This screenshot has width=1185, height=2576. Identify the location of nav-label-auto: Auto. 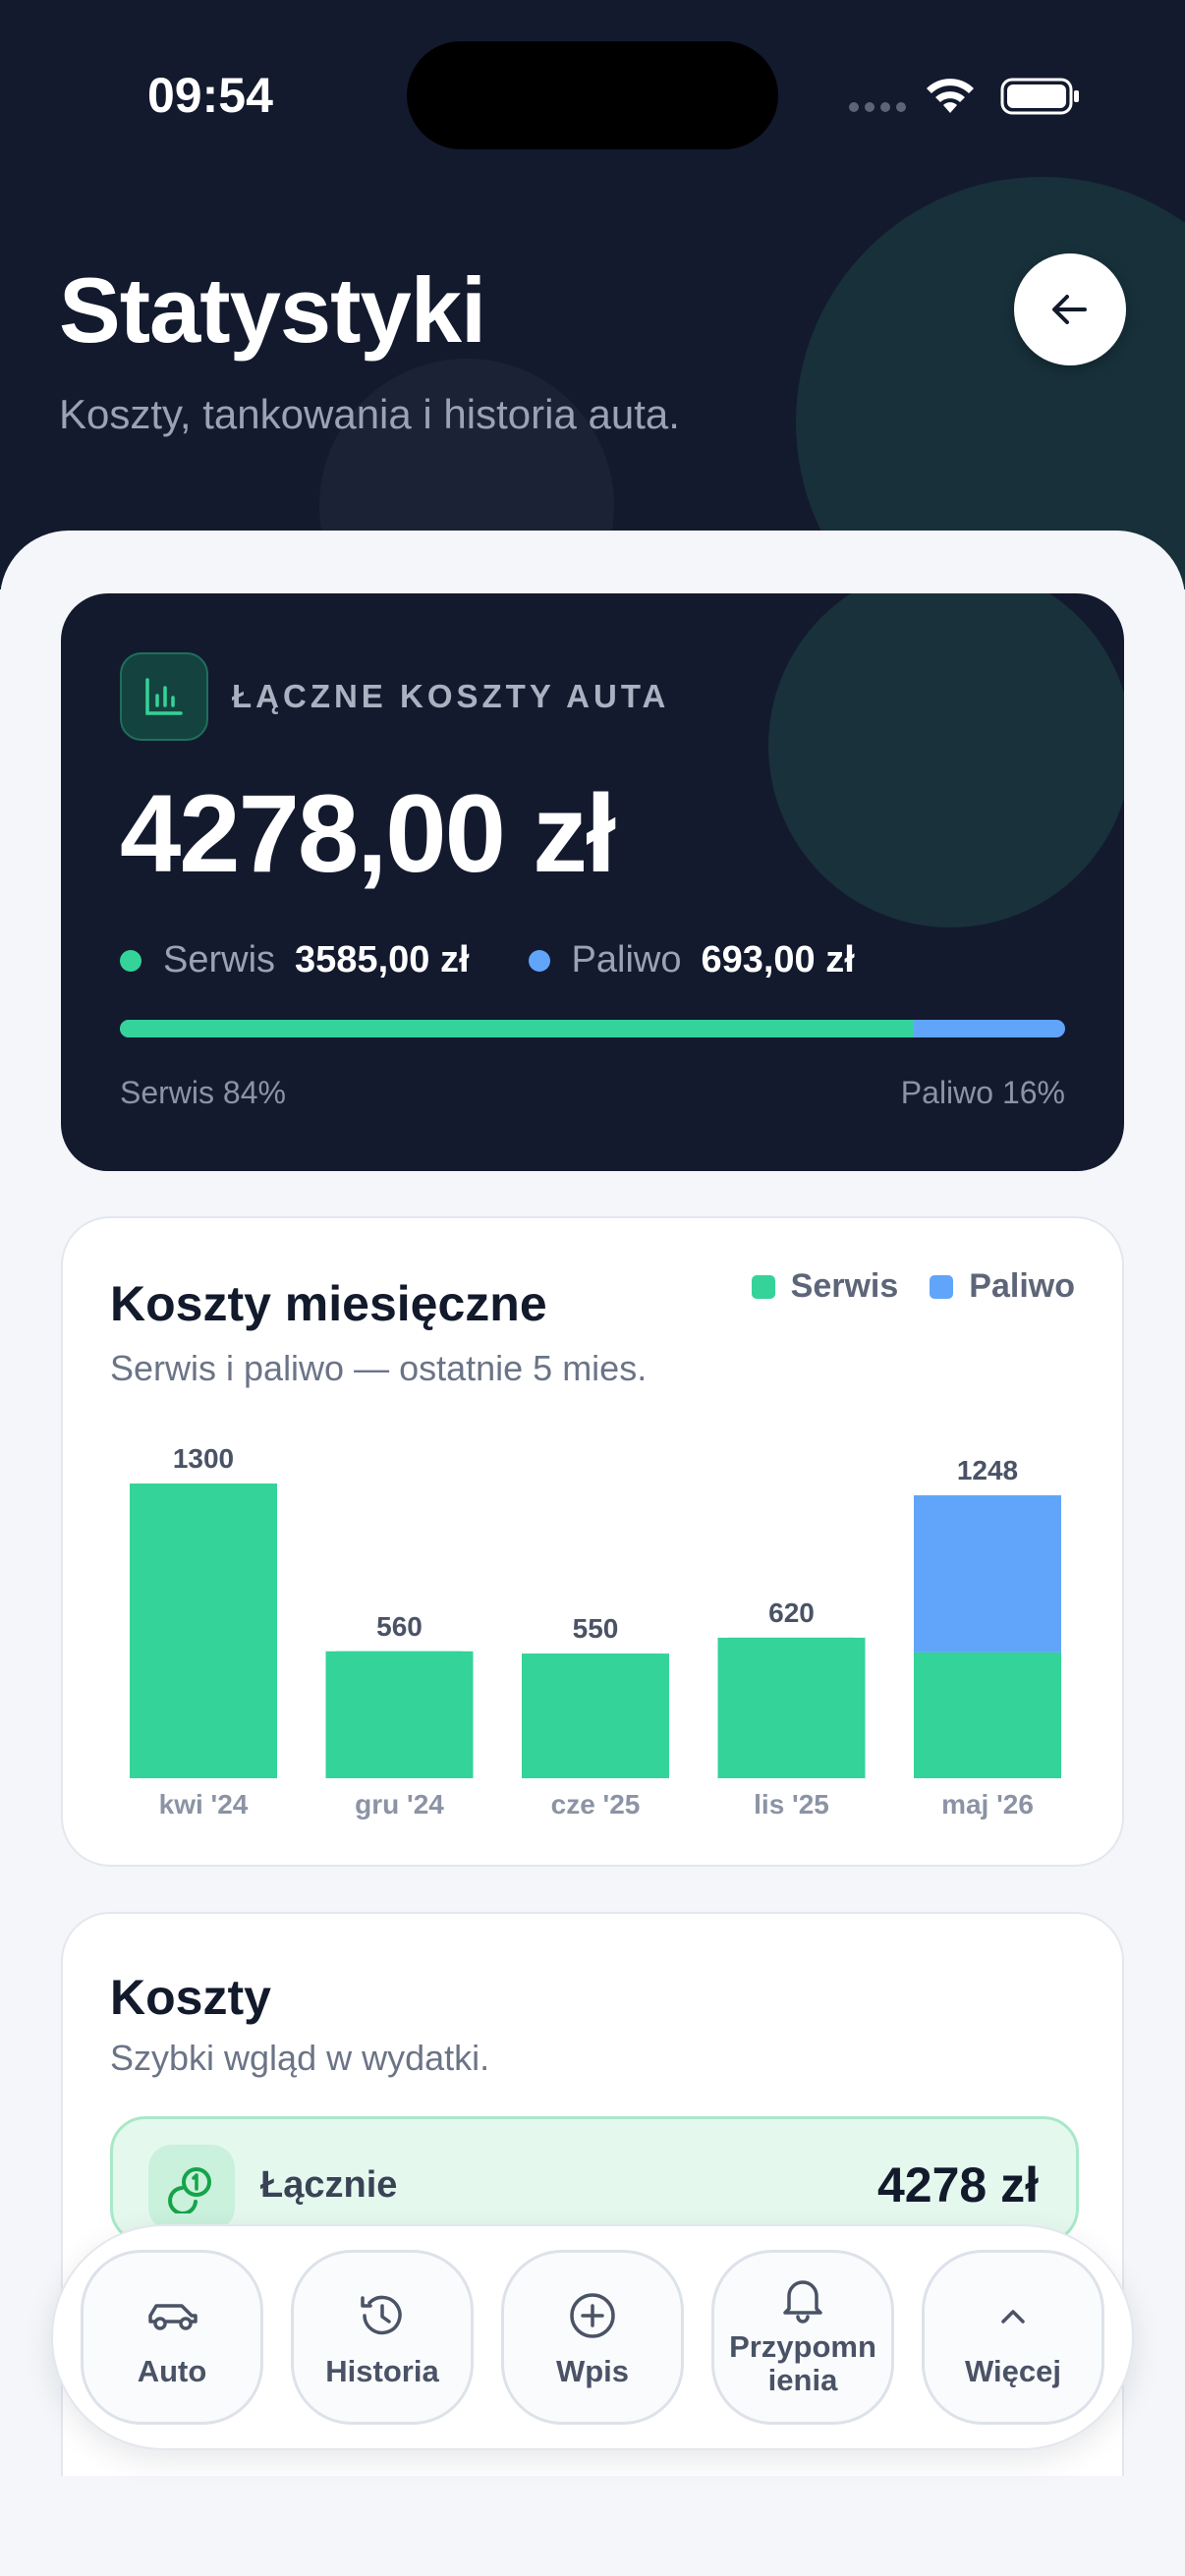
(172, 2371).